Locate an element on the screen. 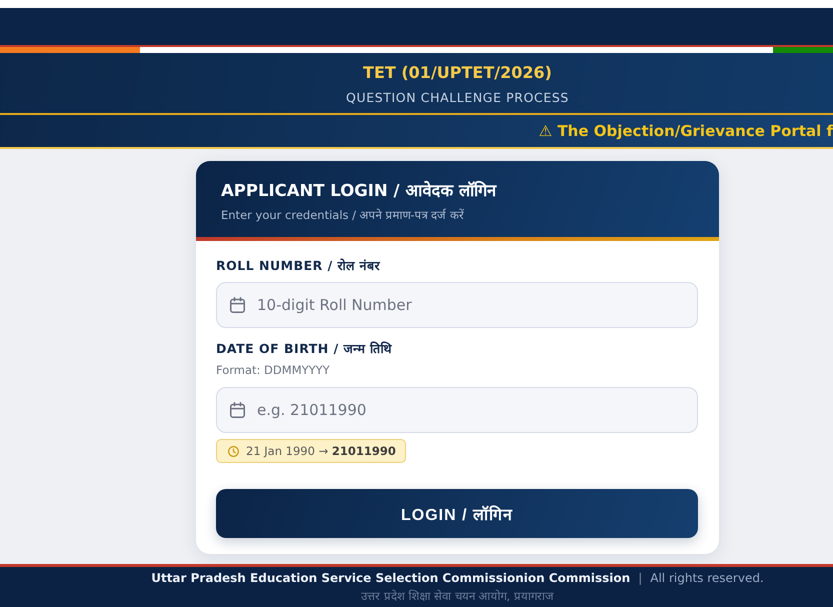  card-title: APPLICANT LOGIN / आवेदक लॉगिन is located at coordinates (359, 191).